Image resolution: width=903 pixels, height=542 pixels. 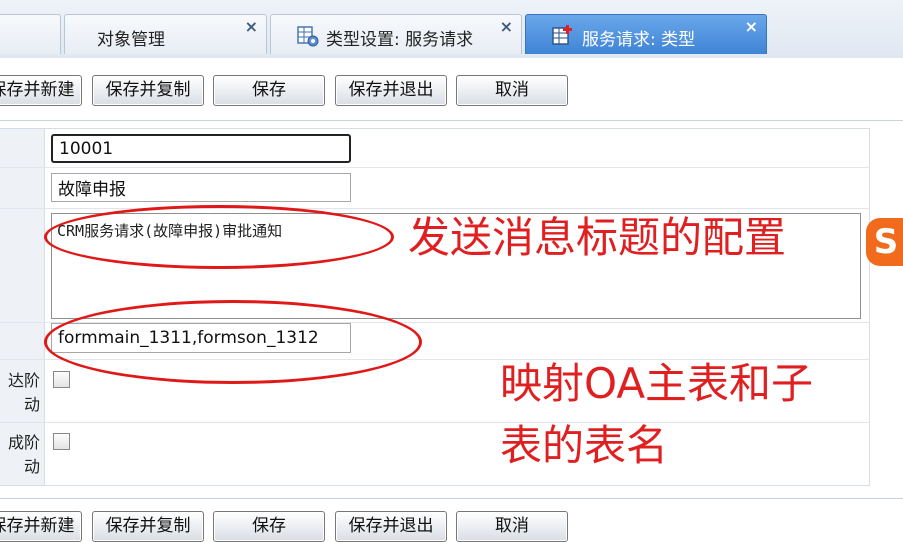 What do you see at coordinates (148, 90) in the screenshot?
I see `save-and-copy-button: 保存并复制` at bounding box center [148, 90].